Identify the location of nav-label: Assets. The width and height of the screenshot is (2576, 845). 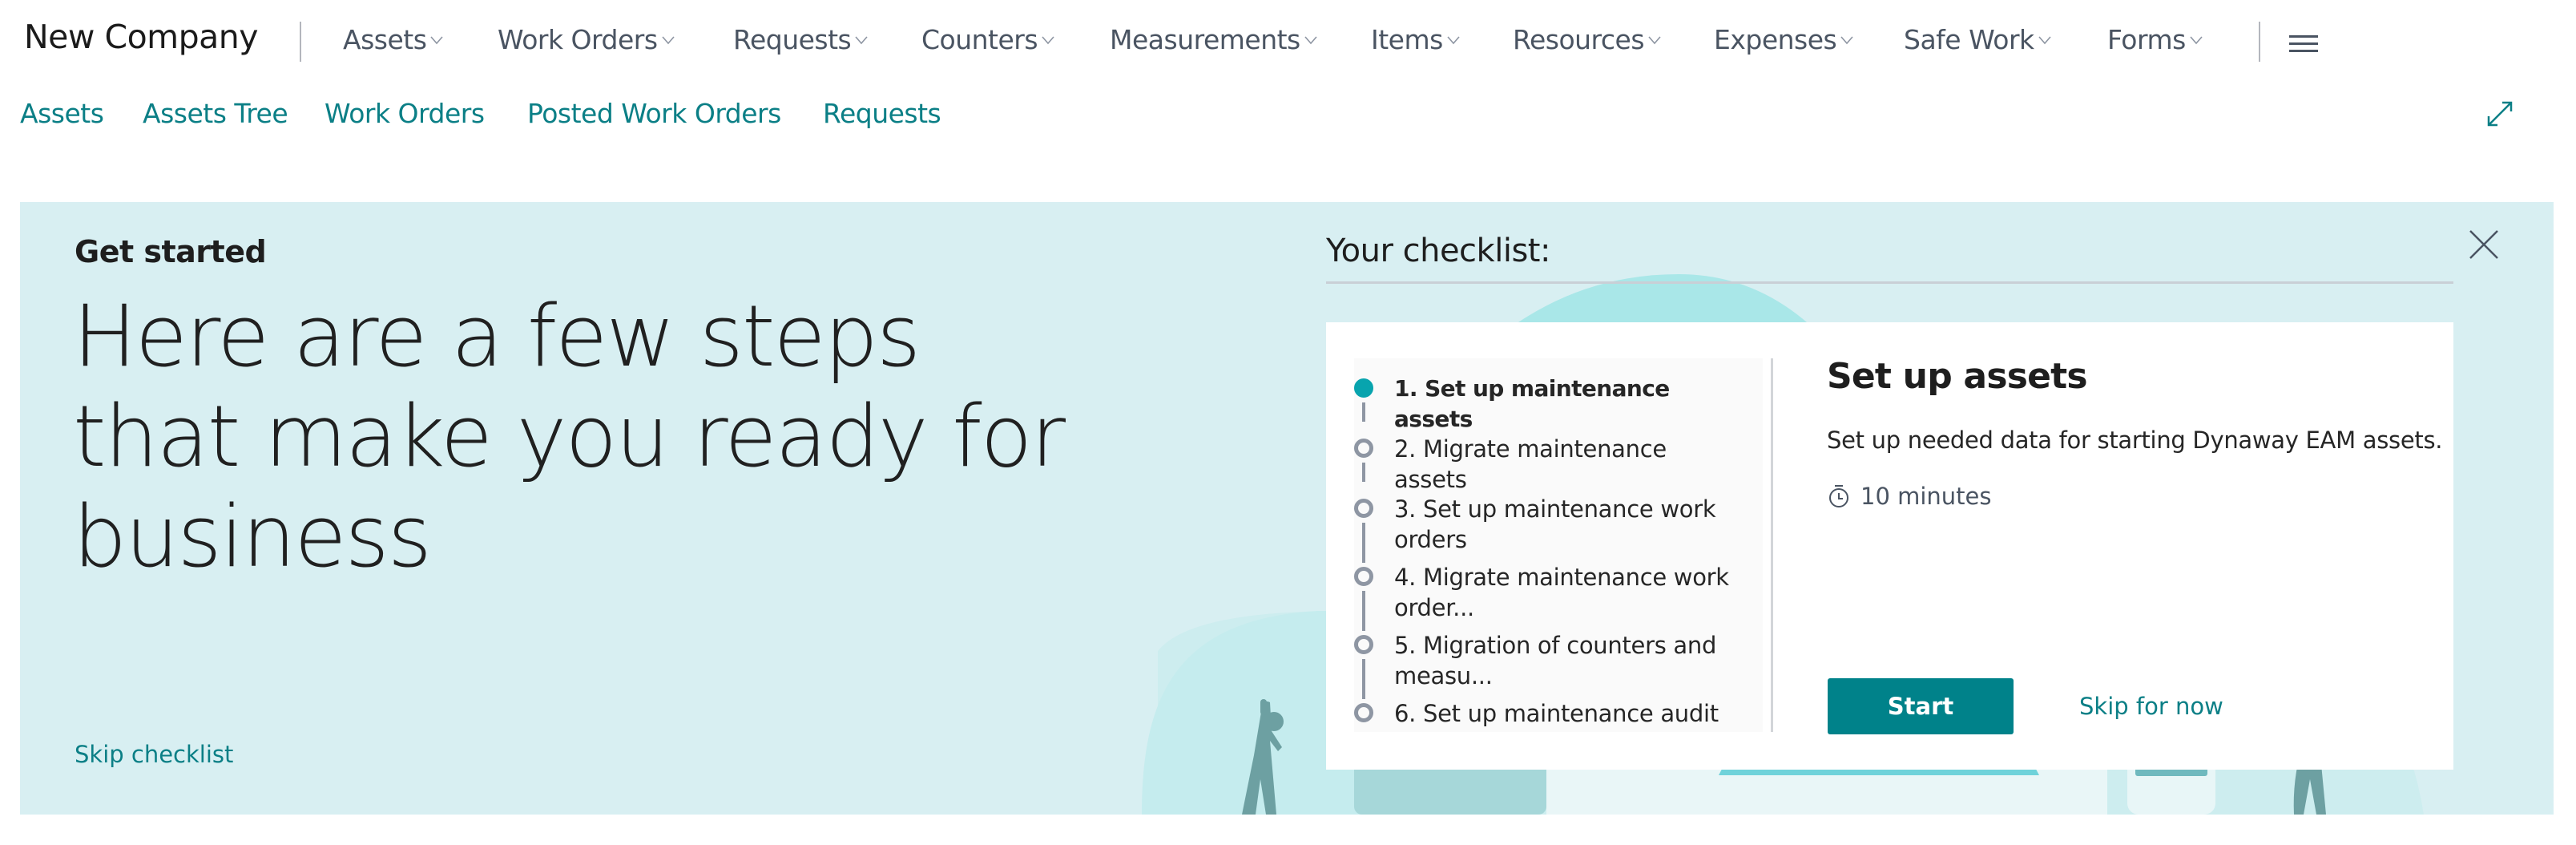
(385, 39).